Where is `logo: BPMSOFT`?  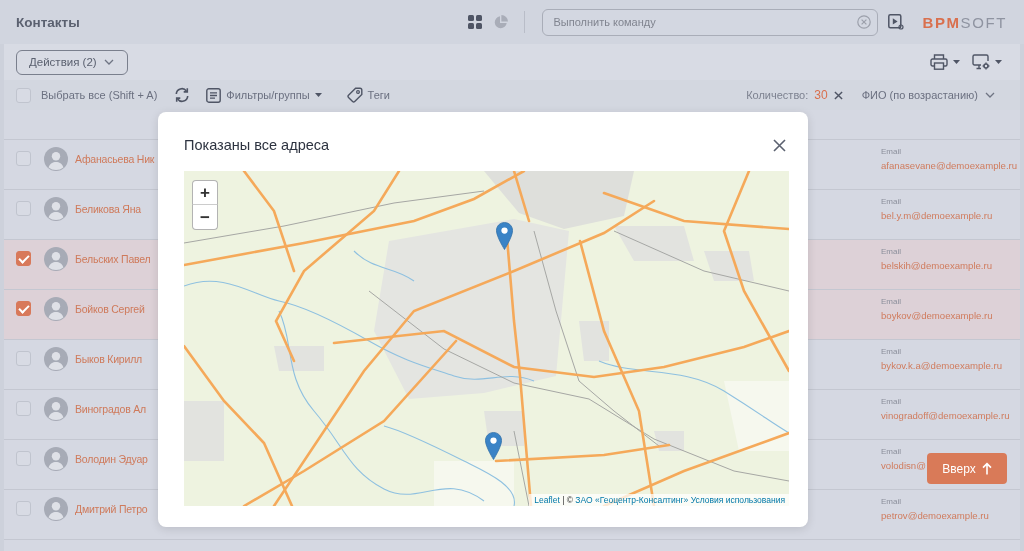
logo: BPMSOFT is located at coordinates (964, 22).